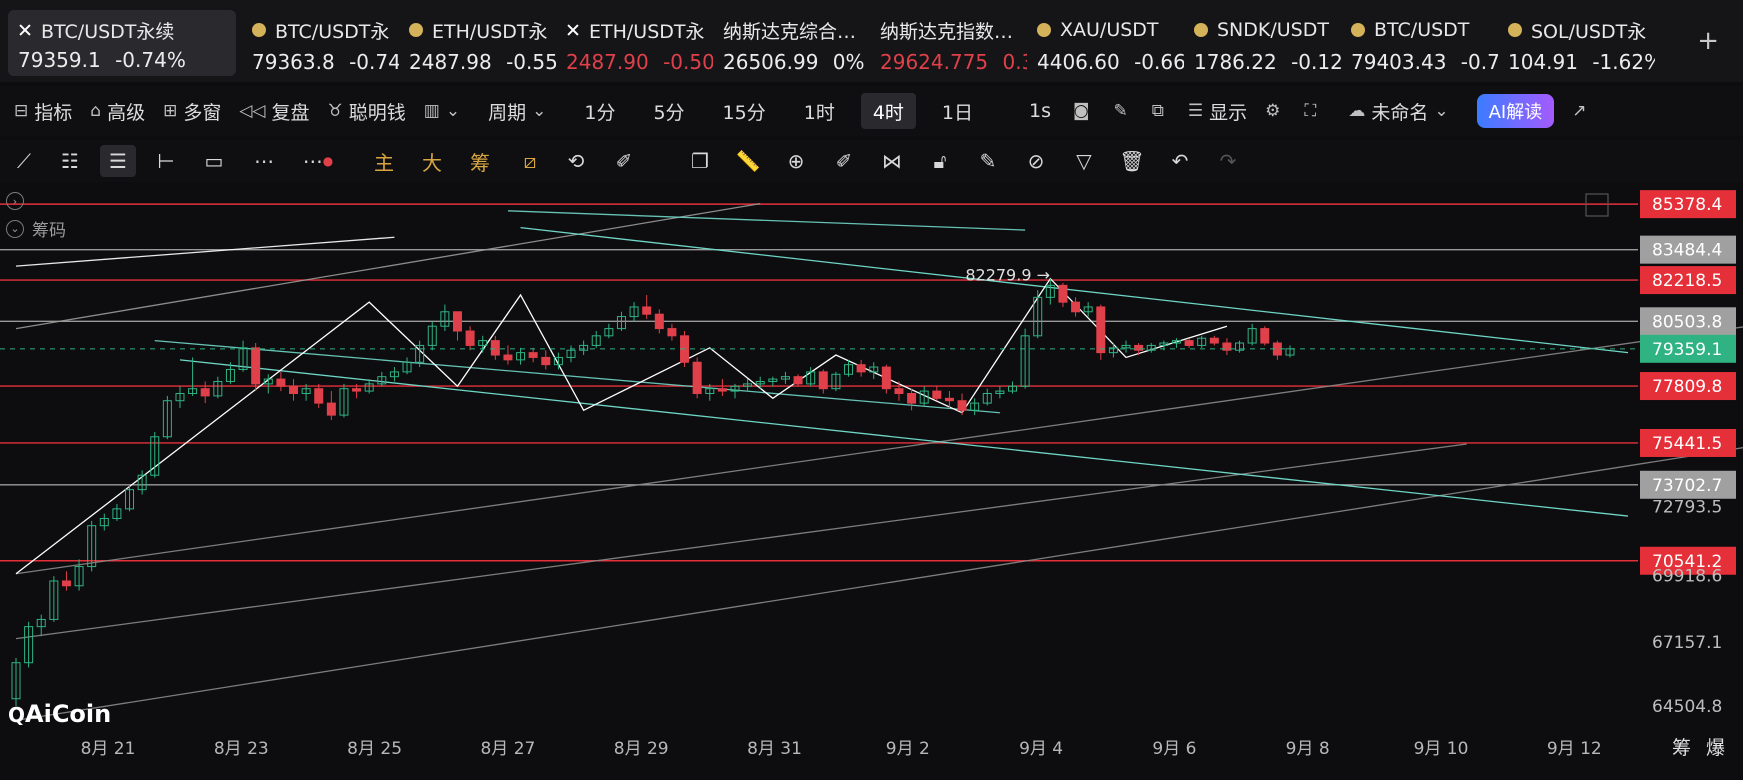 The image size is (1743, 780). Describe the element at coordinates (1262, 41) in the screenshot. I see `ticker-item: SNDK/USDT 1786.22 -0.12` at that location.